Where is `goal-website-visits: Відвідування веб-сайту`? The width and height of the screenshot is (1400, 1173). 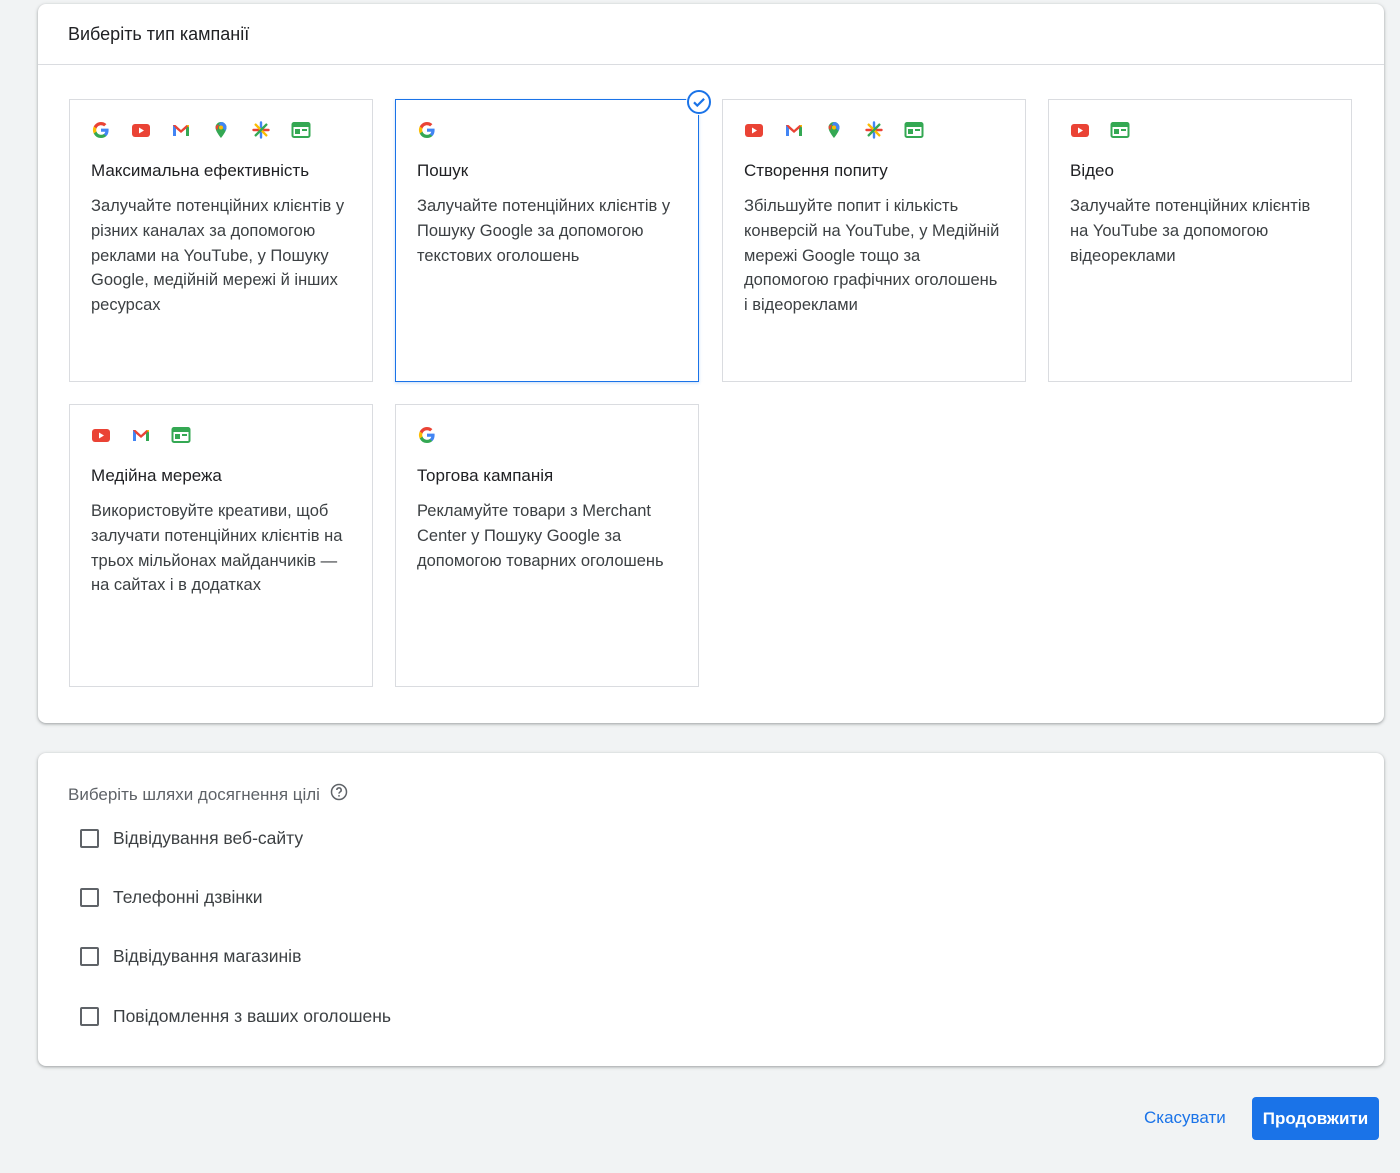
goal-website-visits: Відвідування веб-сайту is located at coordinates (191, 838).